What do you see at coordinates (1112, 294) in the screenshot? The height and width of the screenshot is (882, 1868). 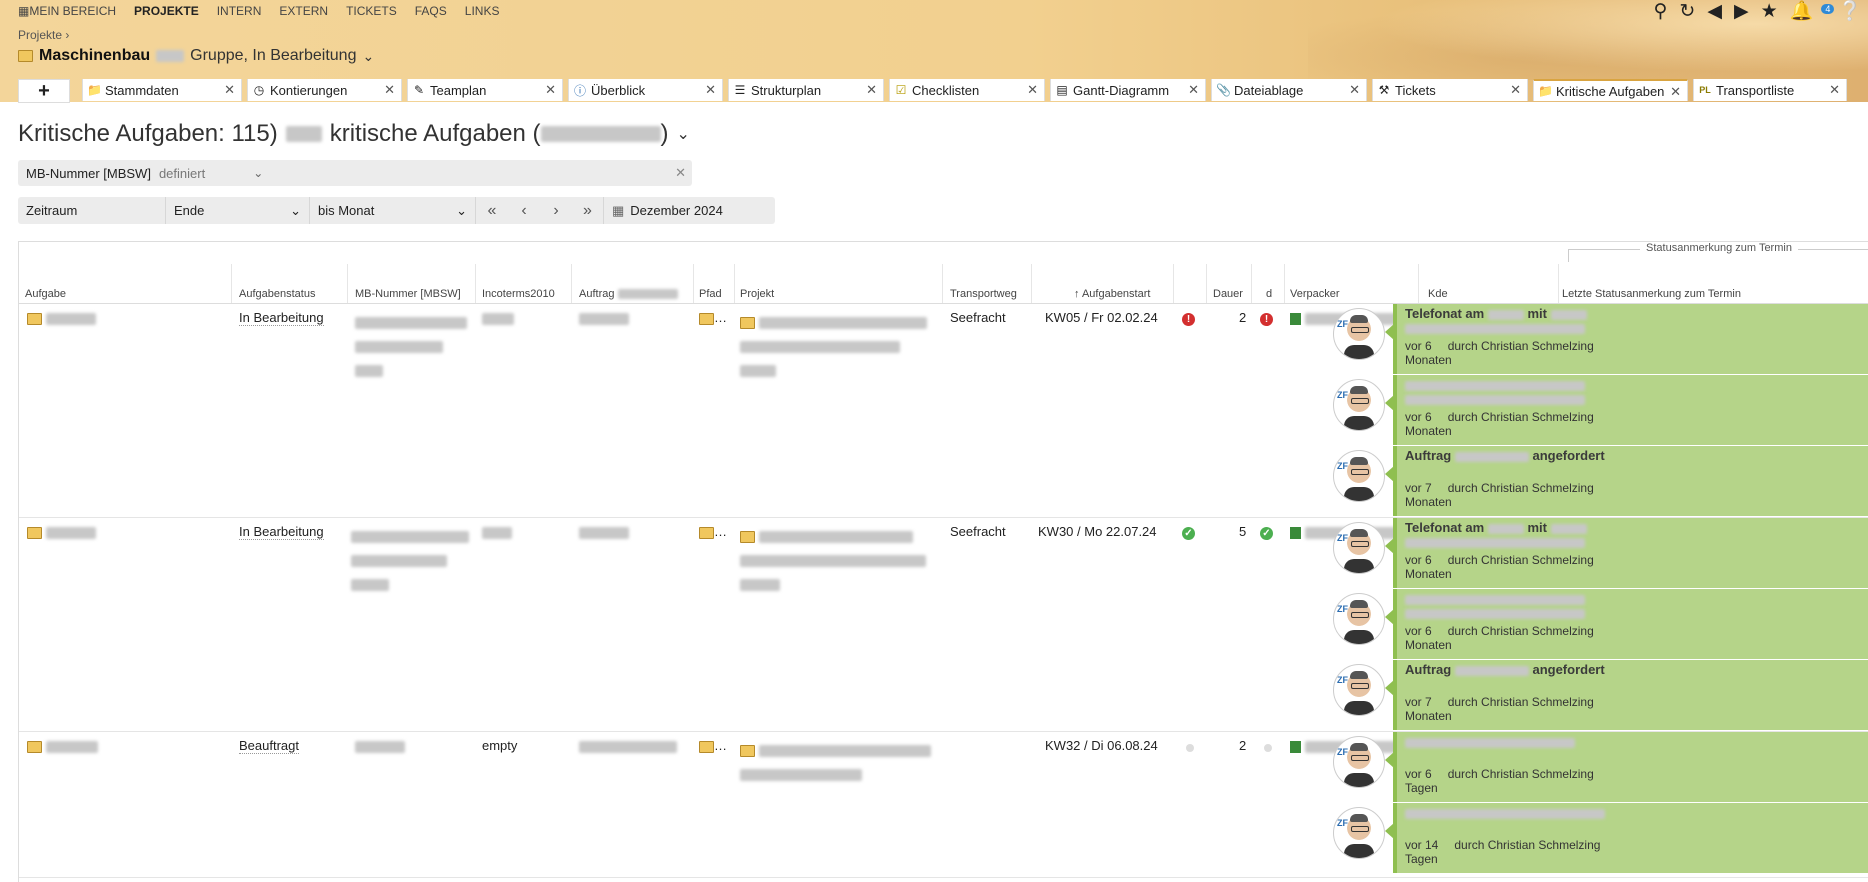 I see `col-aufgabenstart: ↑ Aufgabenstart` at bounding box center [1112, 294].